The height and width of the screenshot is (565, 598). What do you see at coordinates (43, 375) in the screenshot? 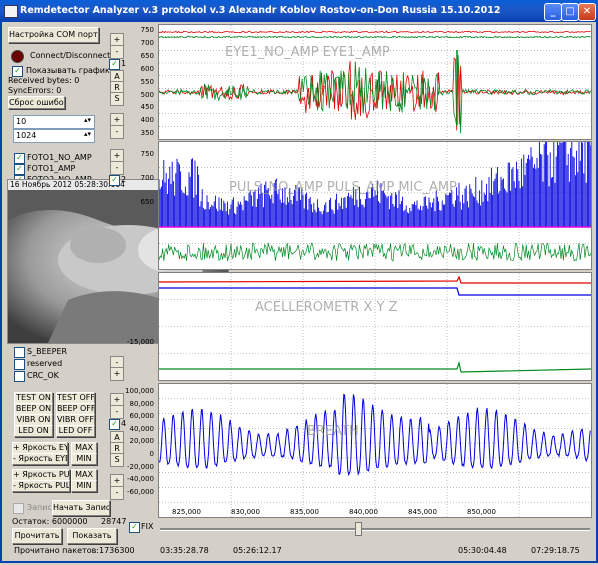
I see `channel-label: CRC_OK` at bounding box center [43, 375].